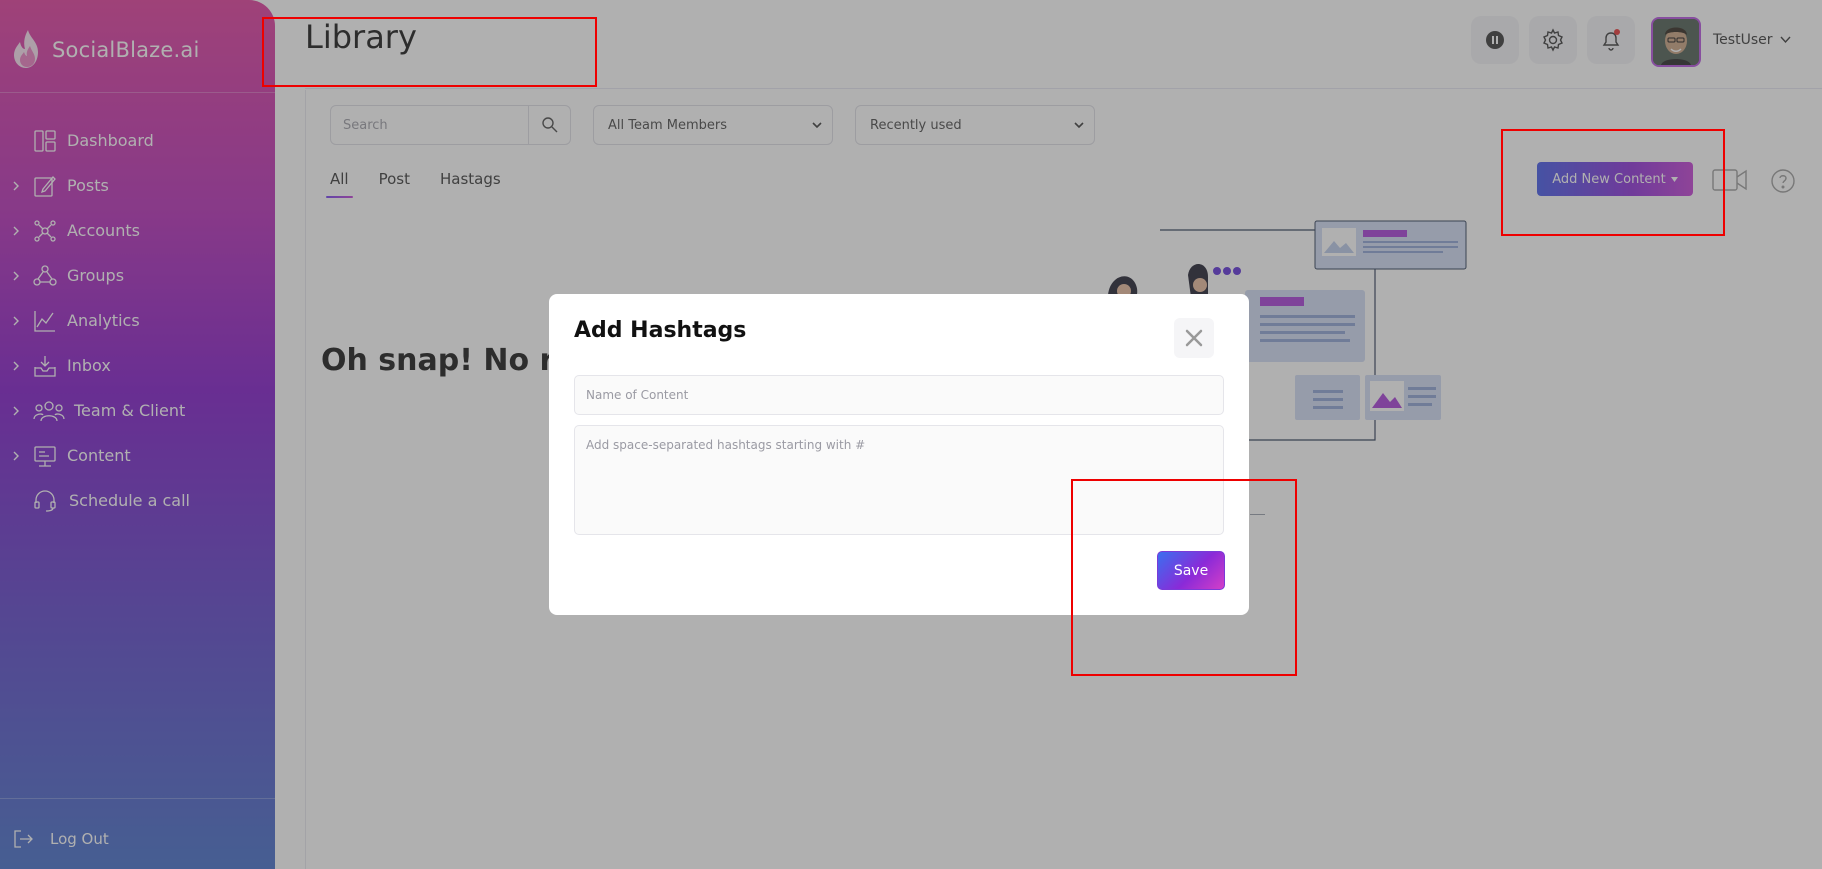 The width and height of the screenshot is (1822, 869). Describe the element at coordinates (660, 330) in the screenshot. I see `modal-title: Add Hashtags` at that location.